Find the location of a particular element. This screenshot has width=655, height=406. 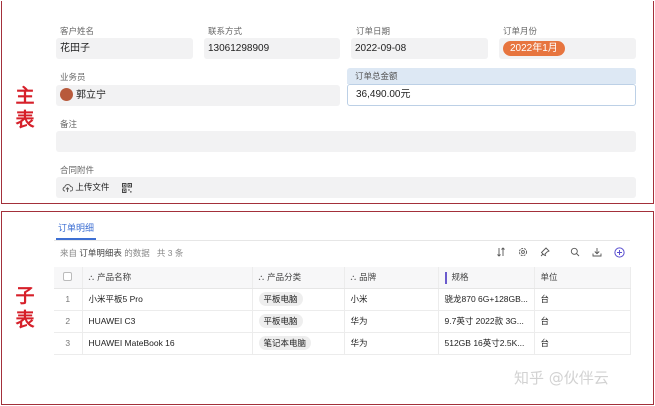

column-header-brand: ⛬ 品牌 is located at coordinates (391, 278).